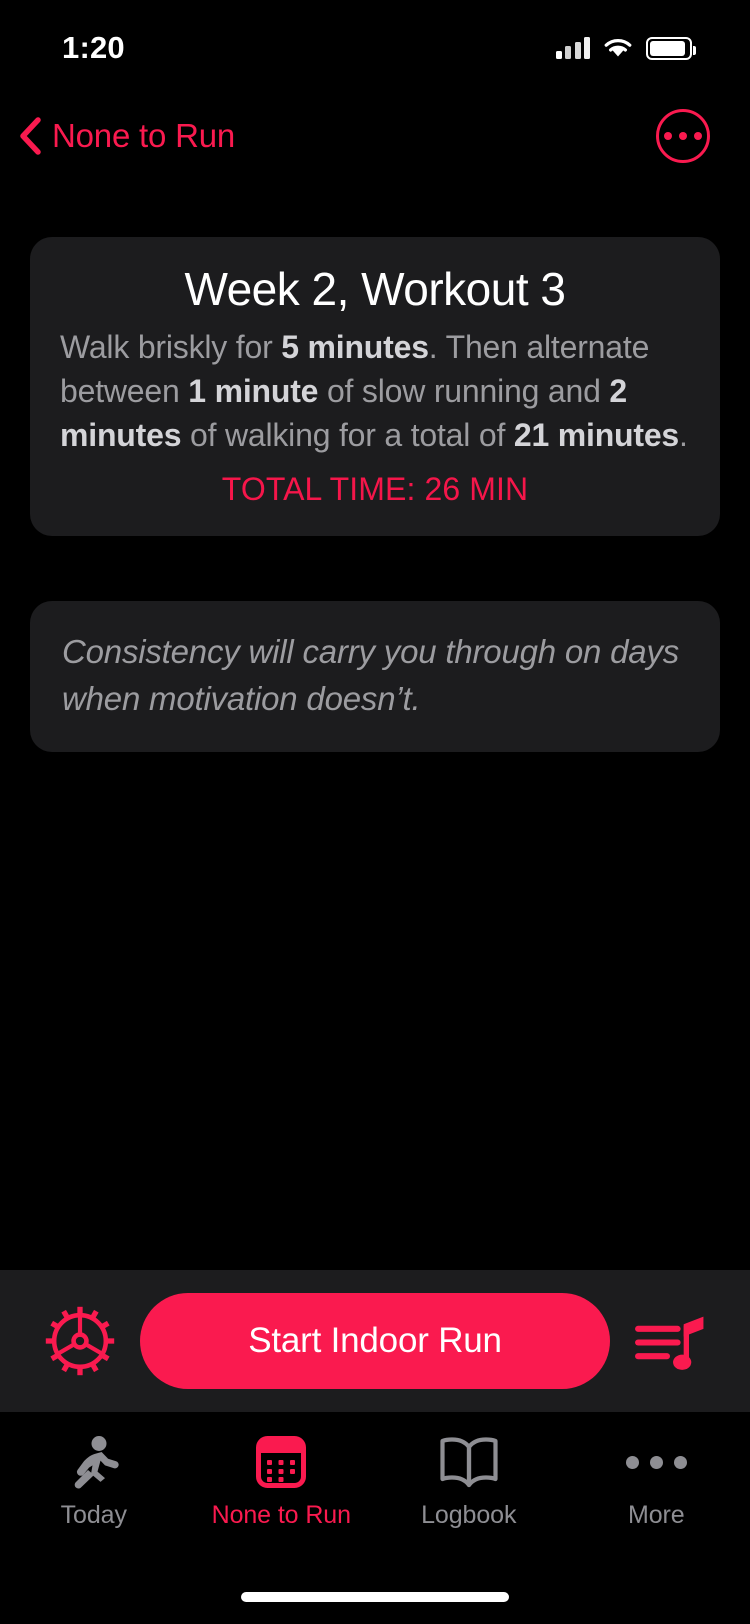  I want to click on workout-settings-button, so click(80, 1341).